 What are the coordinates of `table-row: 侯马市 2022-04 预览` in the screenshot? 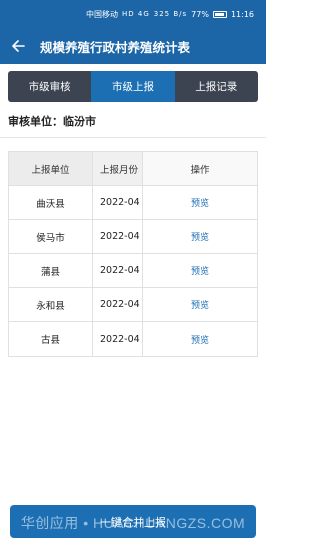 It's located at (133, 237).